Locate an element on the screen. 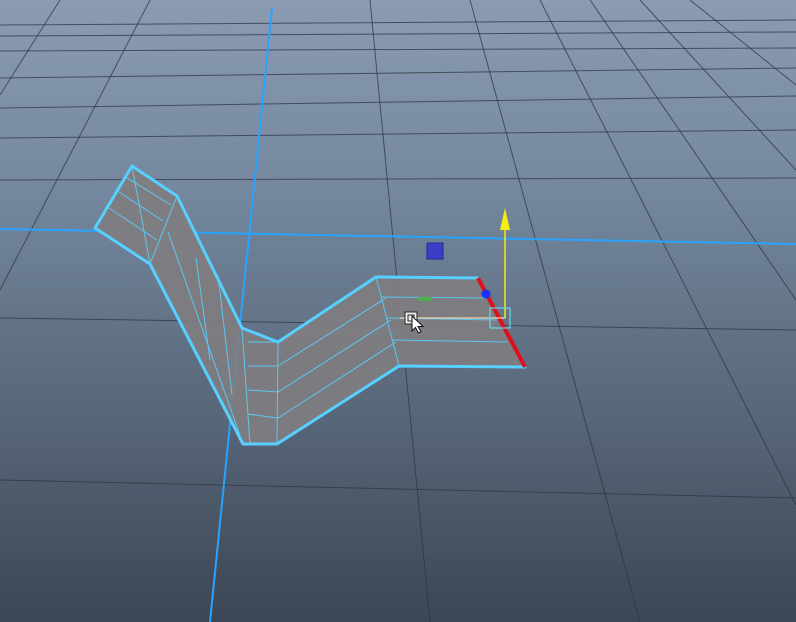  move-plane-handle-blue is located at coordinates (435, 251).